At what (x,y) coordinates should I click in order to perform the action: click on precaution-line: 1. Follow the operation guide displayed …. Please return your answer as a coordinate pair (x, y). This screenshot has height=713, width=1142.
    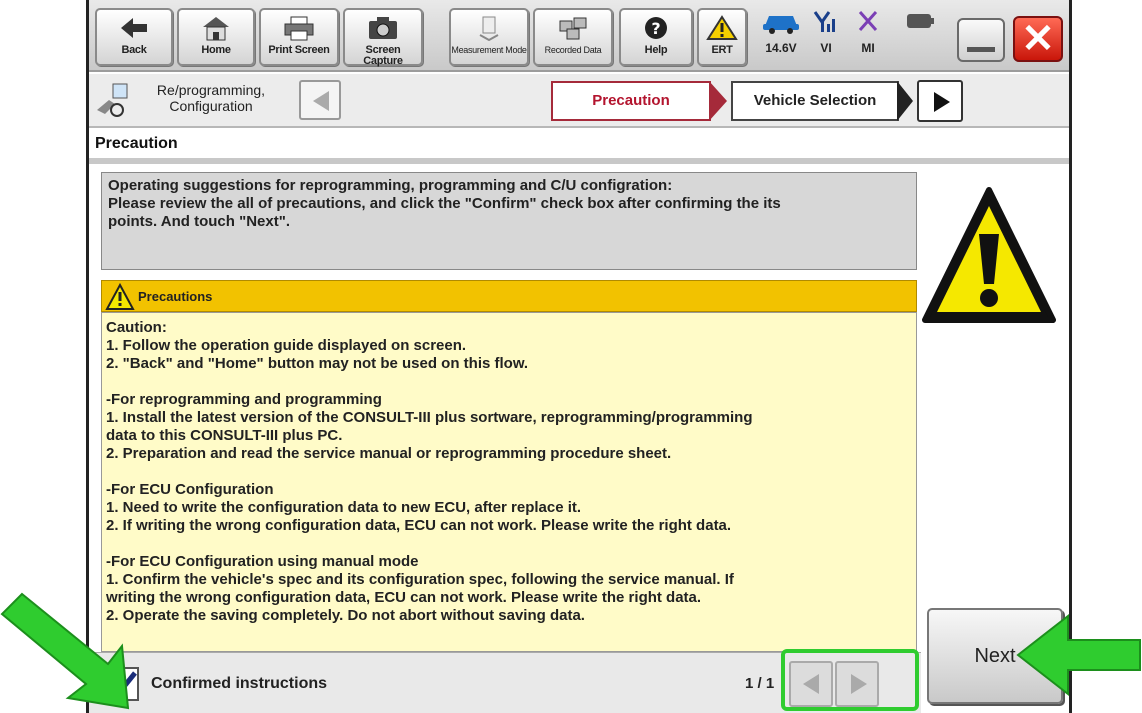
    Looking at the image, I should click on (286, 345).